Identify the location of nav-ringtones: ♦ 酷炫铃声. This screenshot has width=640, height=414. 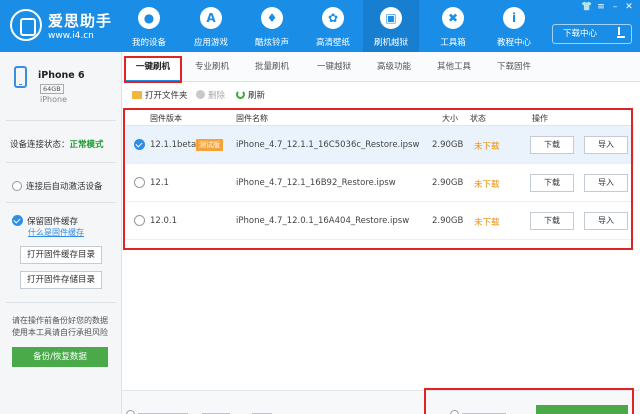
(272, 26).